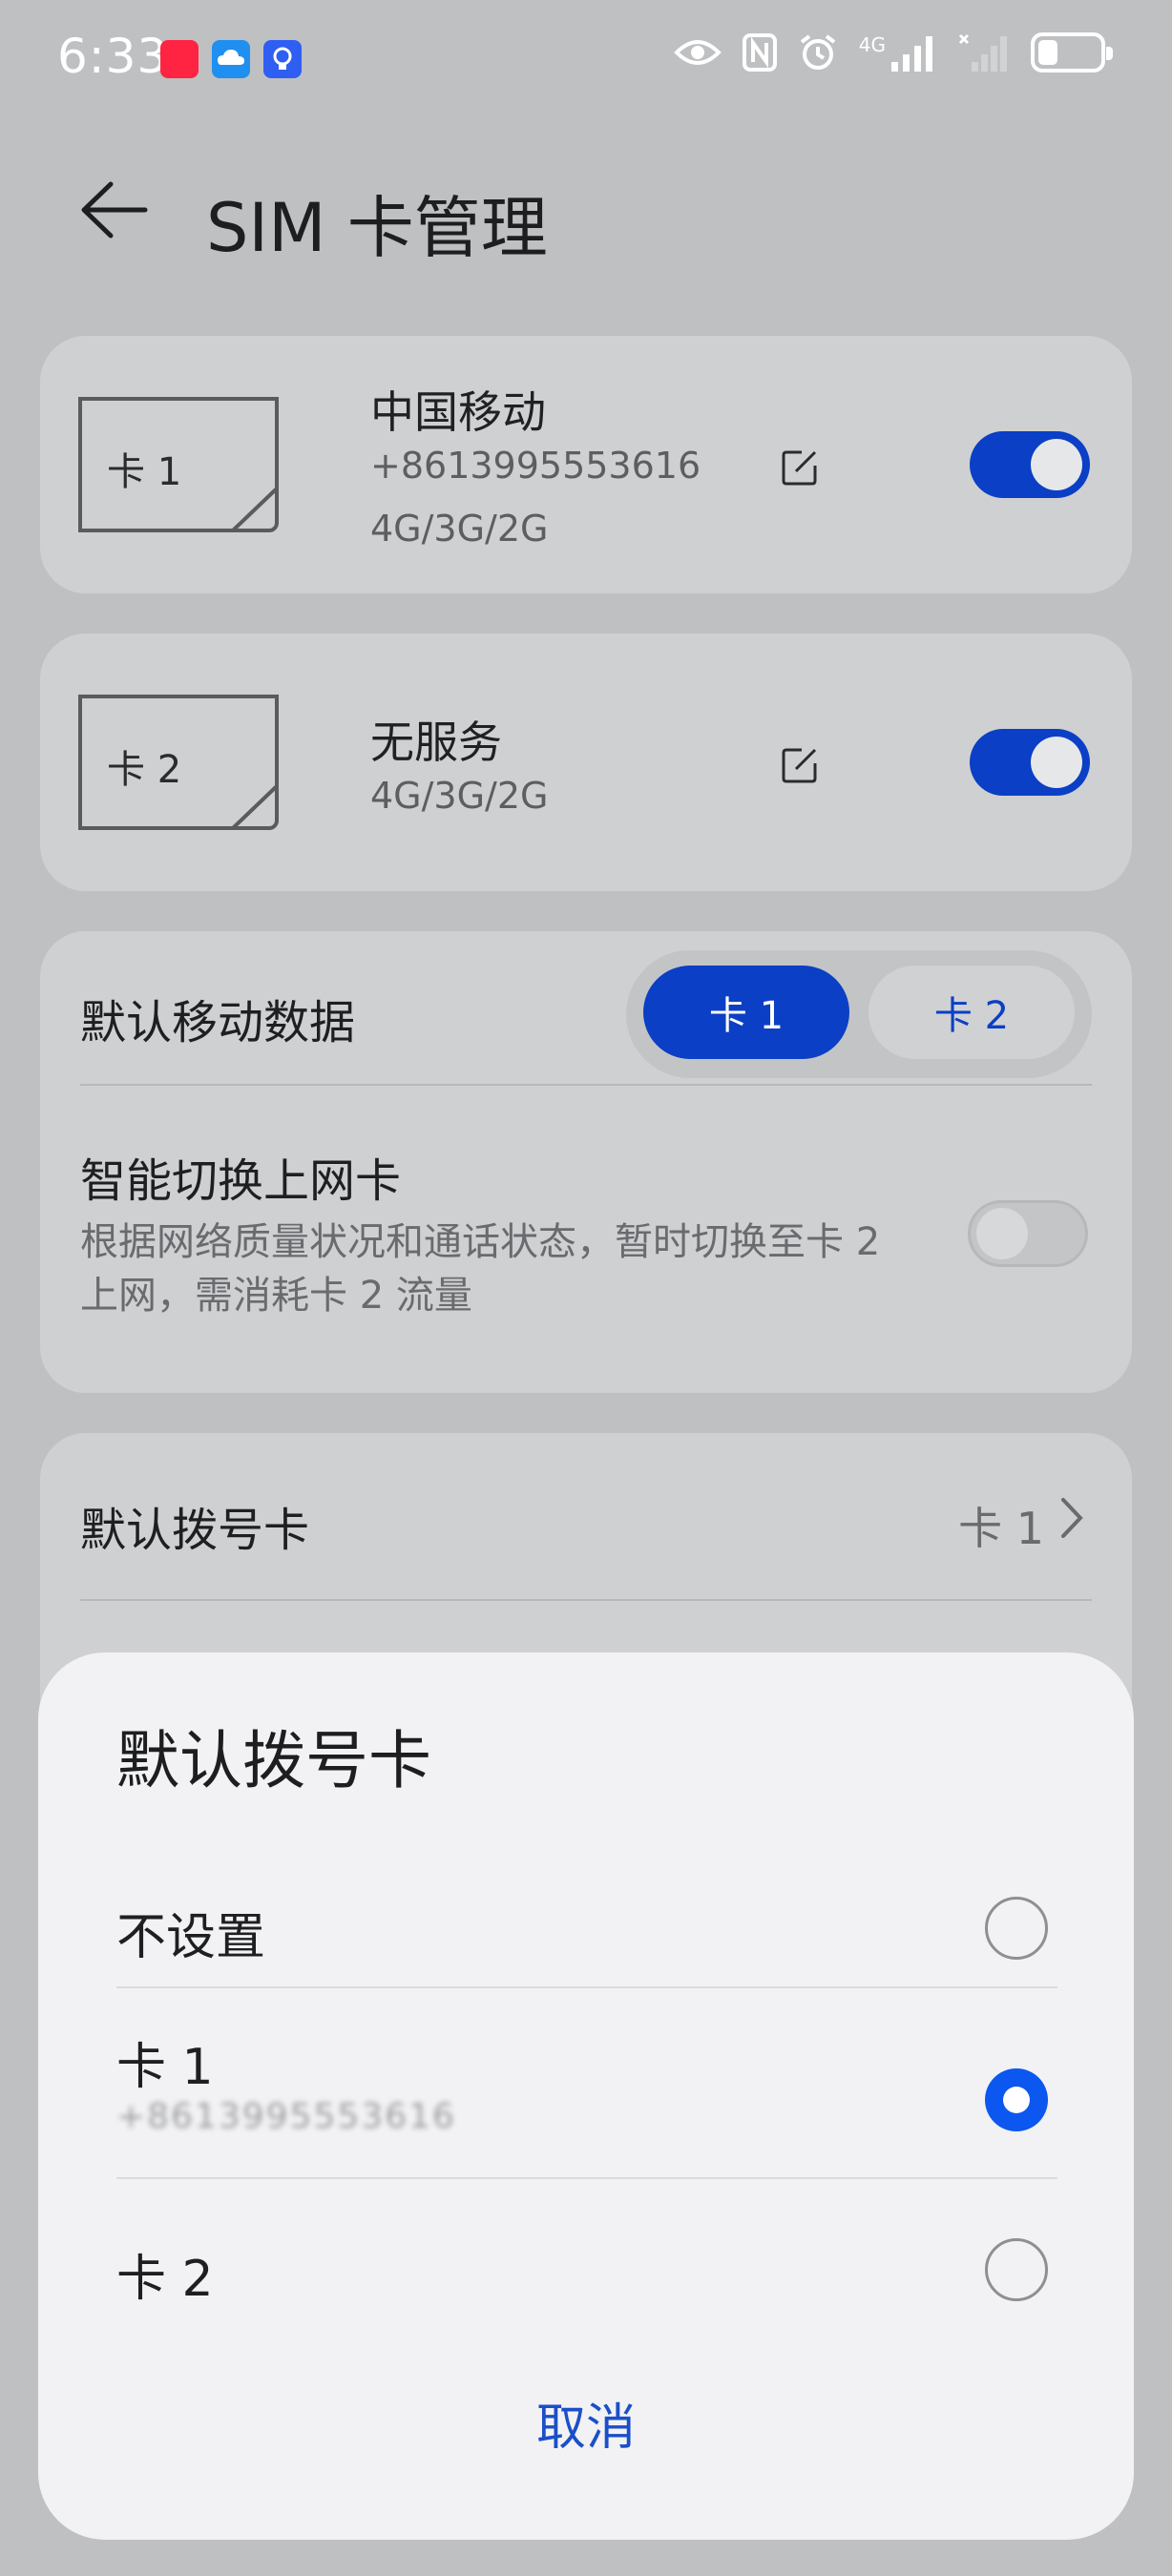  Describe the element at coordinates (586, 2423) in the screenshot. I see `cancel-button: 取消` at that location.